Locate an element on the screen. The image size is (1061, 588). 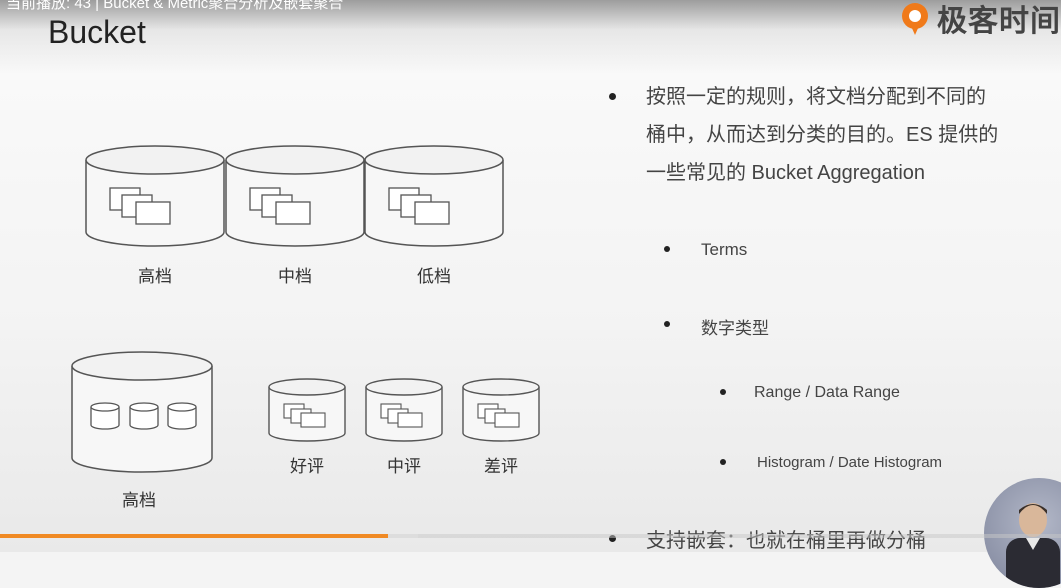
big-bucket-label: 高档 is located at coordinates (139, 501).